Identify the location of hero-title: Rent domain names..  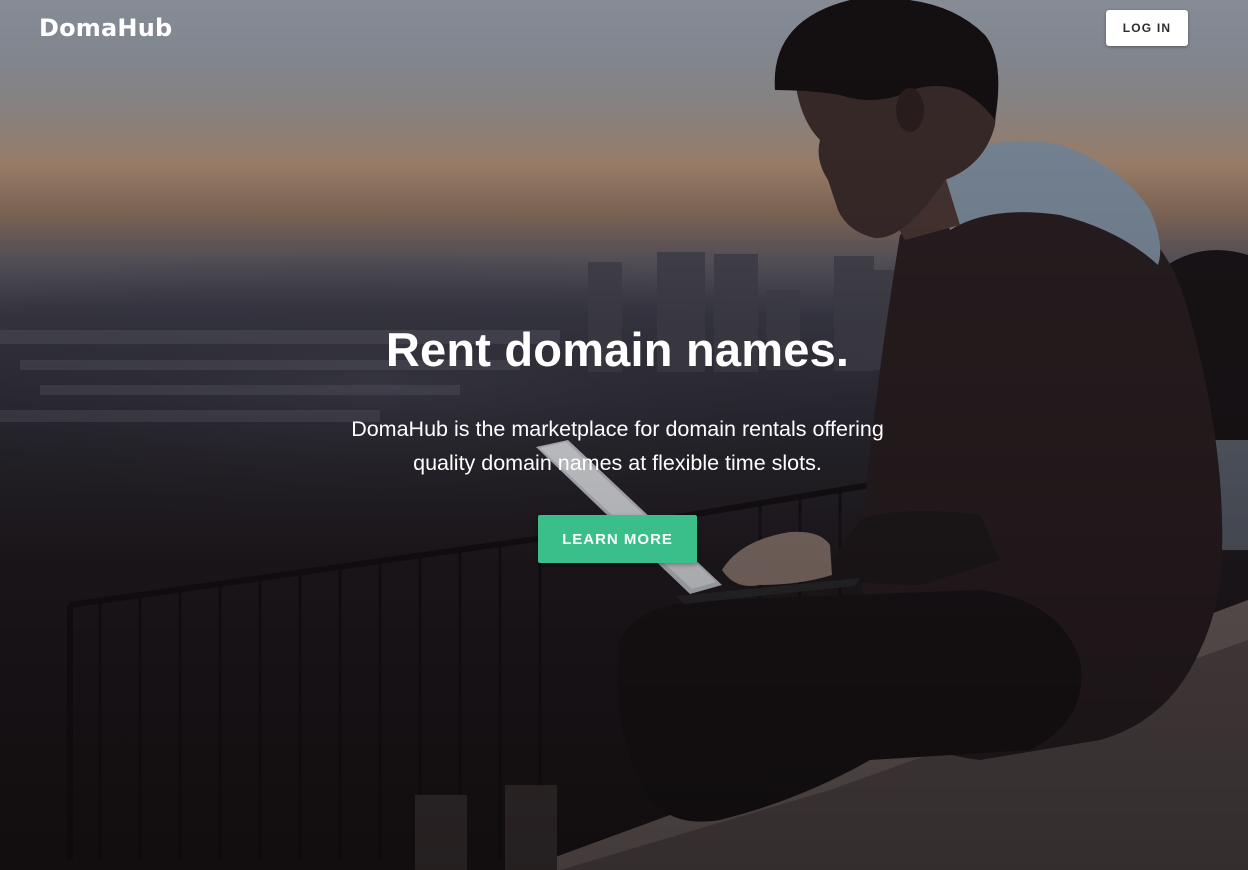
(617, 349).